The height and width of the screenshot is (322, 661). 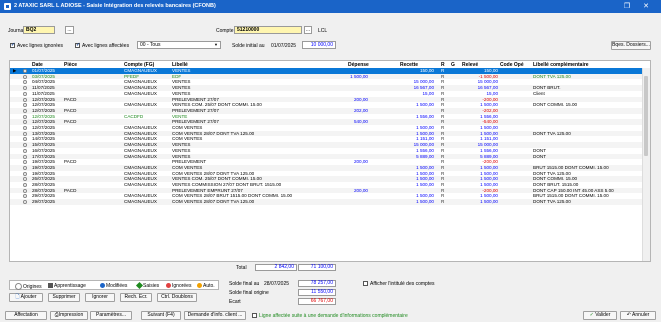 I want to click on restore-icon: ❐, so click(x=627, y=6).